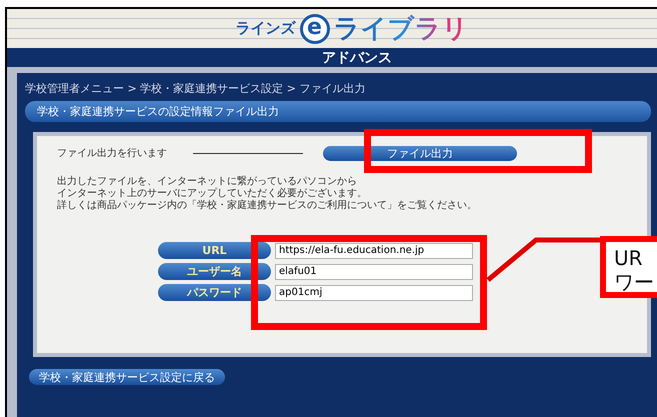 The width and height of the screenshot is (657, 417). I want to click on input-field: https://ela-fu.education.ne.jp, so click(374, 250).